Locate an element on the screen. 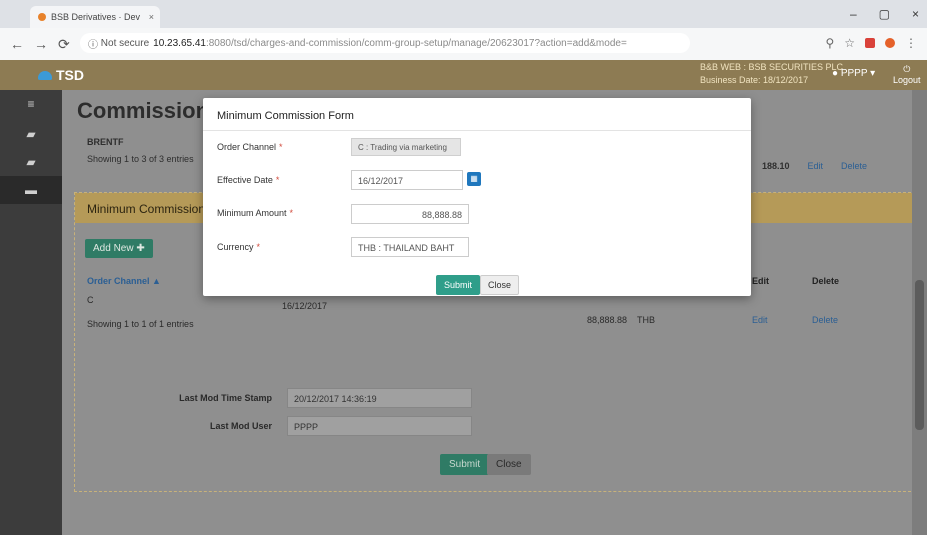  row-amount: 188.10 is located at coordinates (776, 166).